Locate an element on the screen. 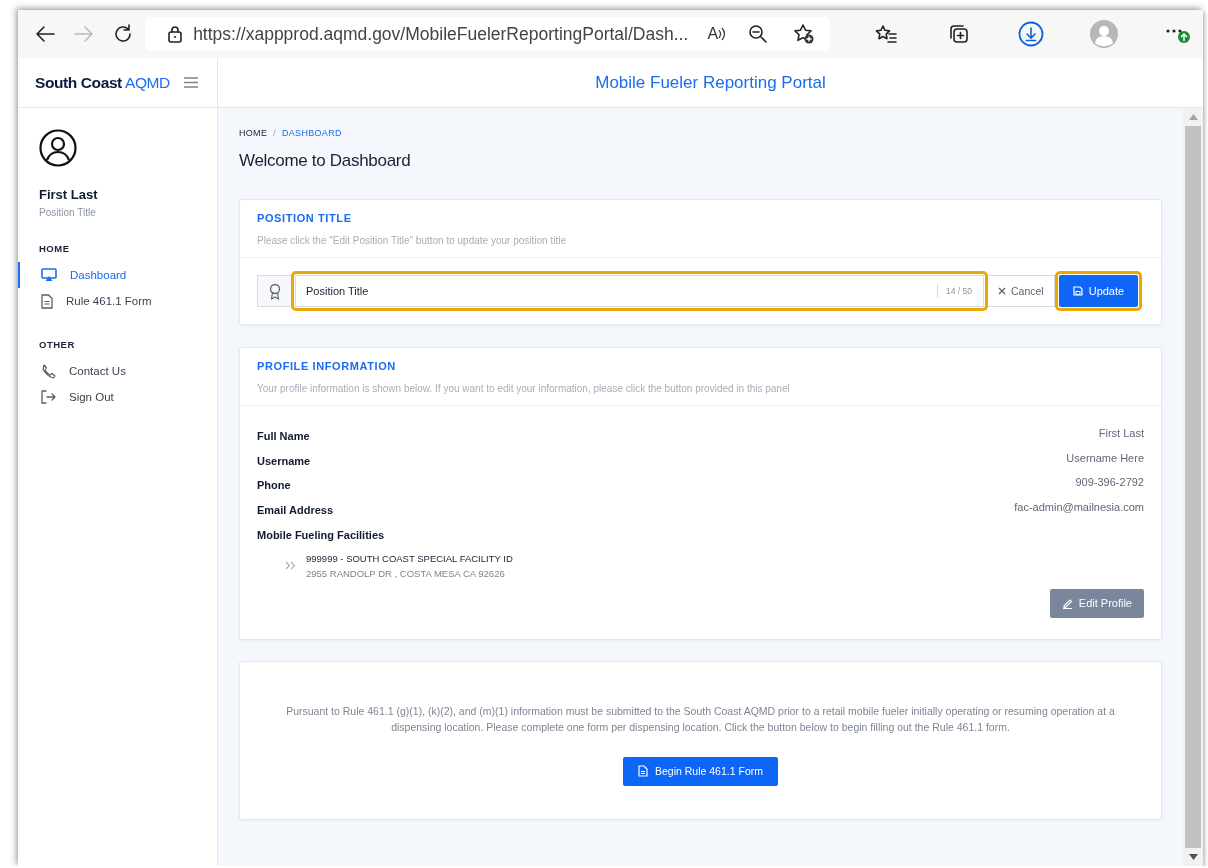  card-subtitle: Your profile information is shown below. If you want to edit your information, please click the button provided in this panel is located at coordinates (524, 388).